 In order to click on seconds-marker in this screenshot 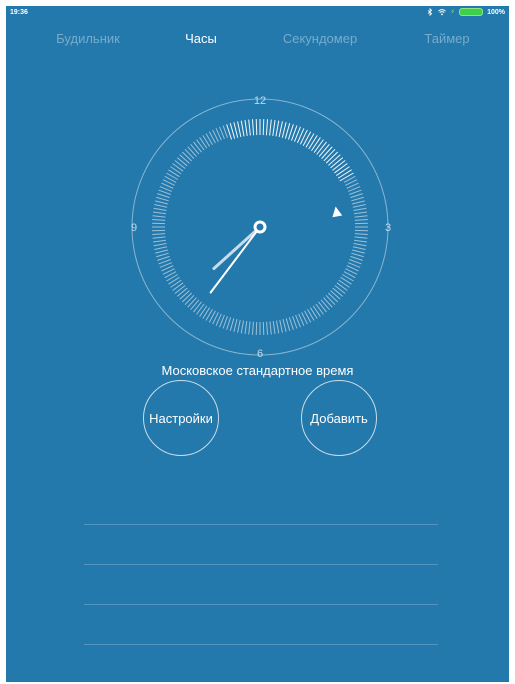, I will do `click(337, 212)`.